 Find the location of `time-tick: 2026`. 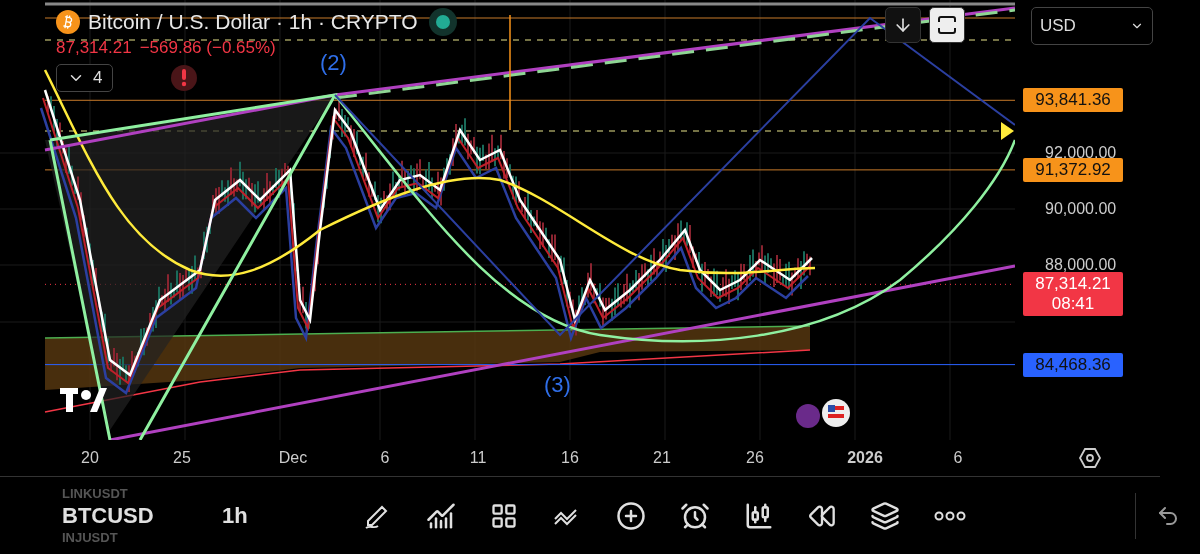

time-tick: 2026 is located at coordinates (865, 458).